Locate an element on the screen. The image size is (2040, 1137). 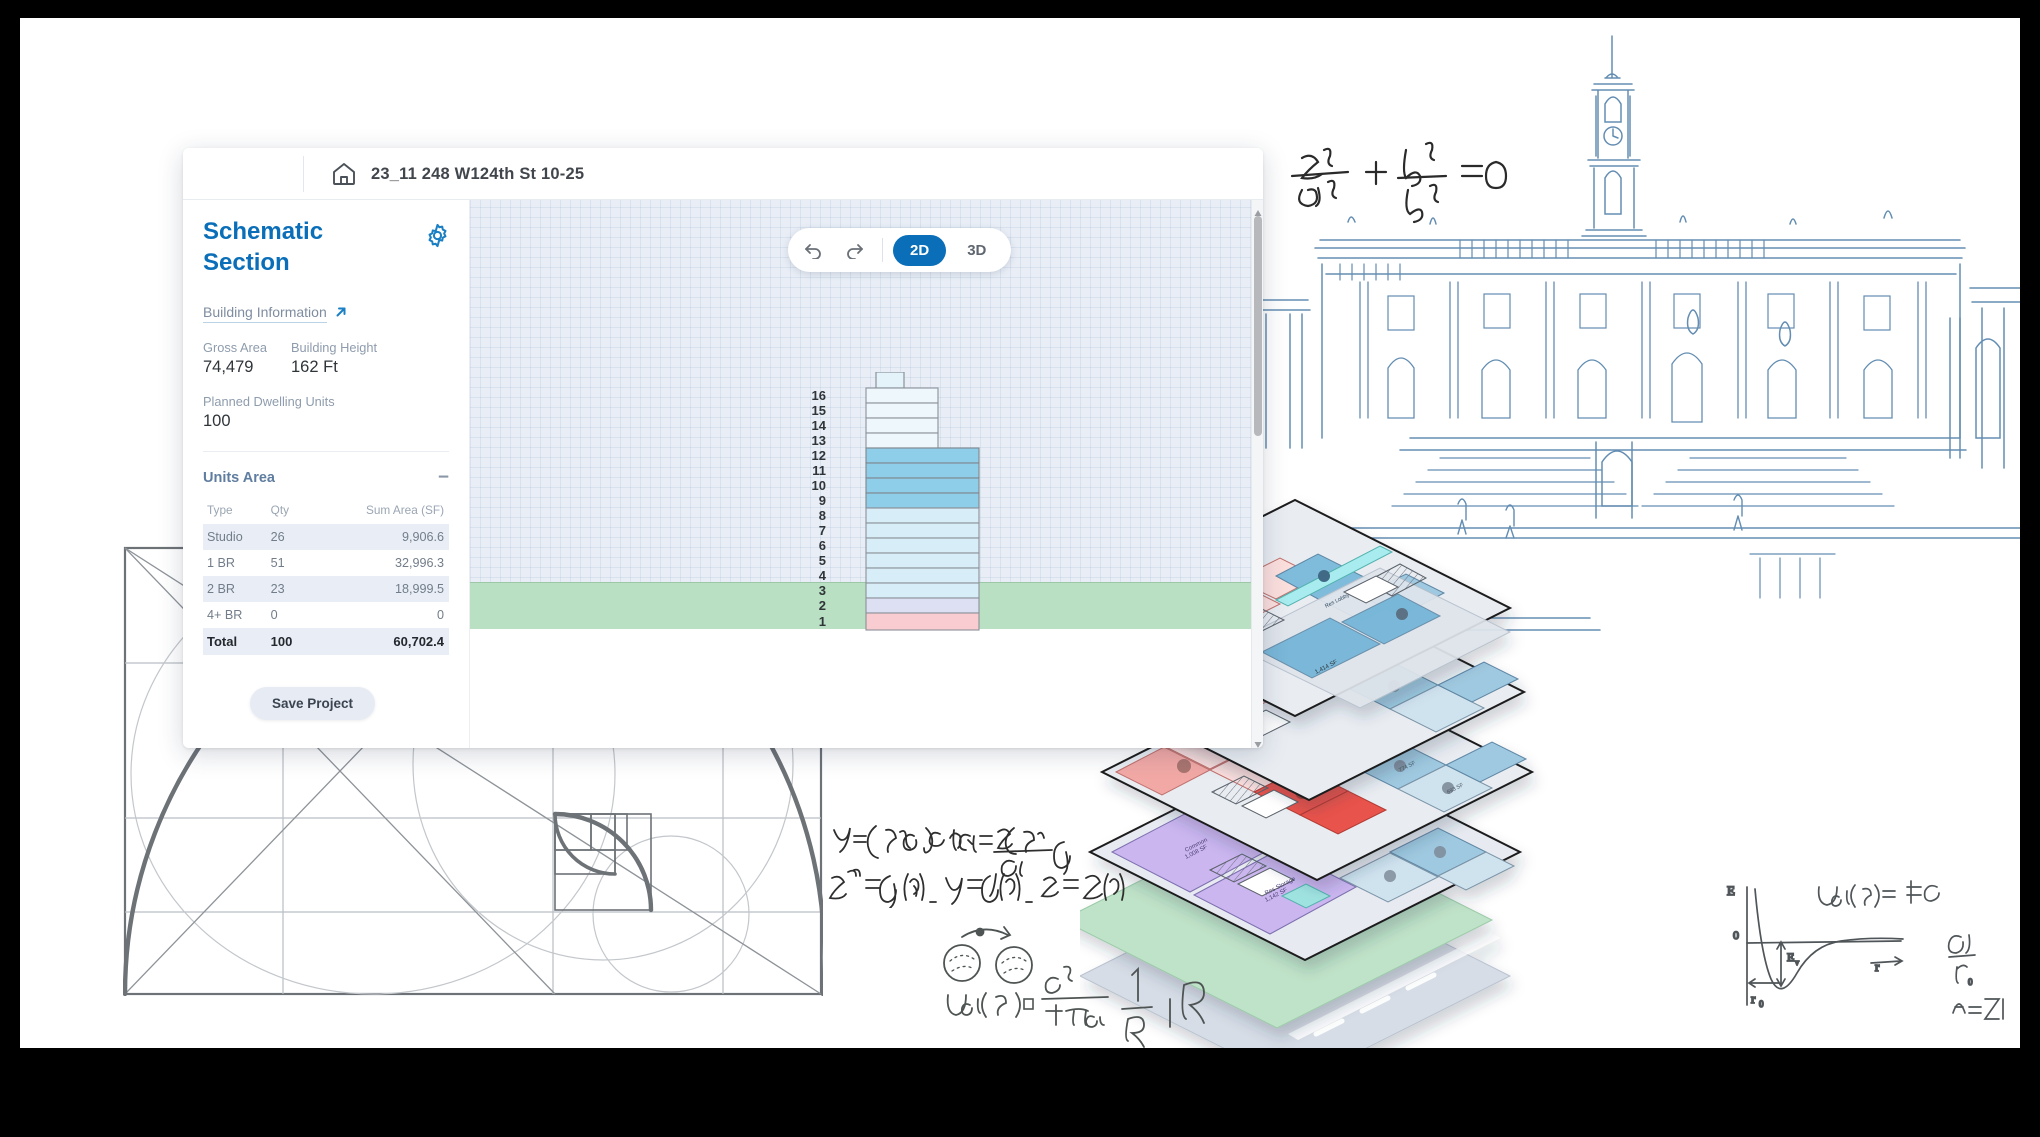
cell-total-qty: 100 is located at coordinates (289, 641).